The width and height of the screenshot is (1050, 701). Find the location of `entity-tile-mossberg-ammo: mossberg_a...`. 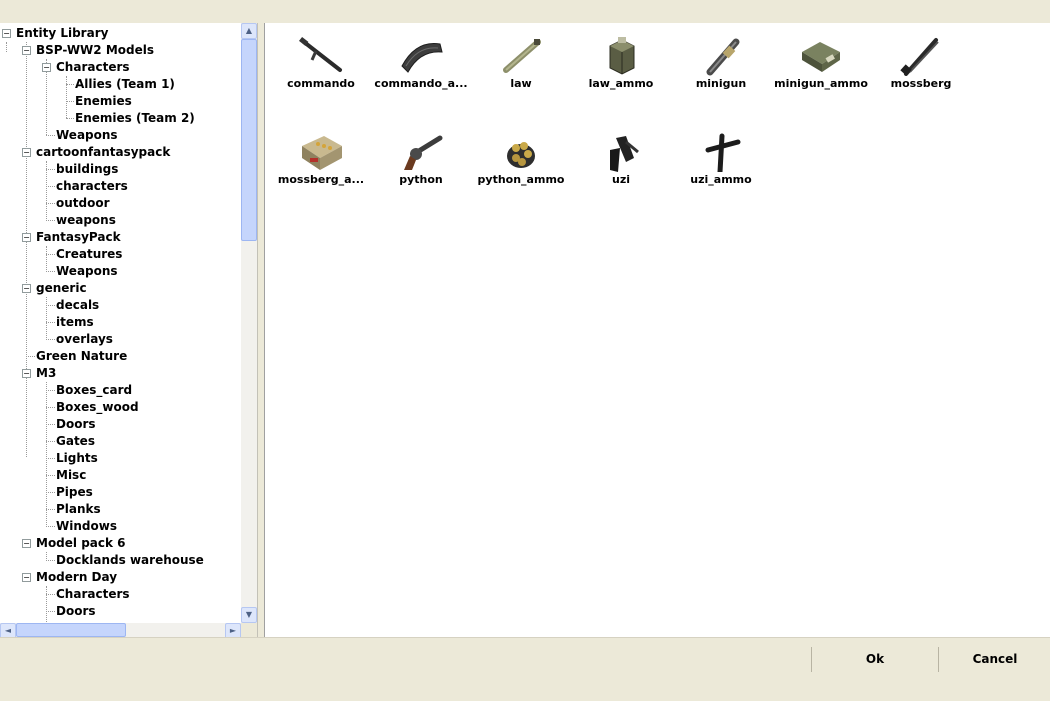

entity-tile-mossberg-ammo: mossberg_a... is located at coordinates (321, 162).